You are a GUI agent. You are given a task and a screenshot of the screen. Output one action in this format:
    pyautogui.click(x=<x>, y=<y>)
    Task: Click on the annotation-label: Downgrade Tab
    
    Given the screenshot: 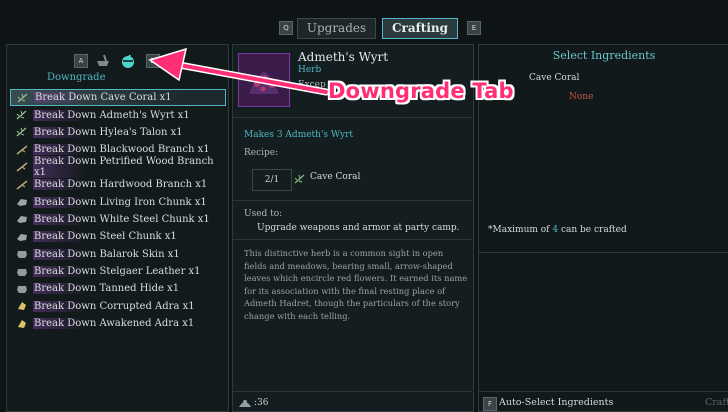 What is the action you would take?
    pyautogui.click(x=421, y=91)
    